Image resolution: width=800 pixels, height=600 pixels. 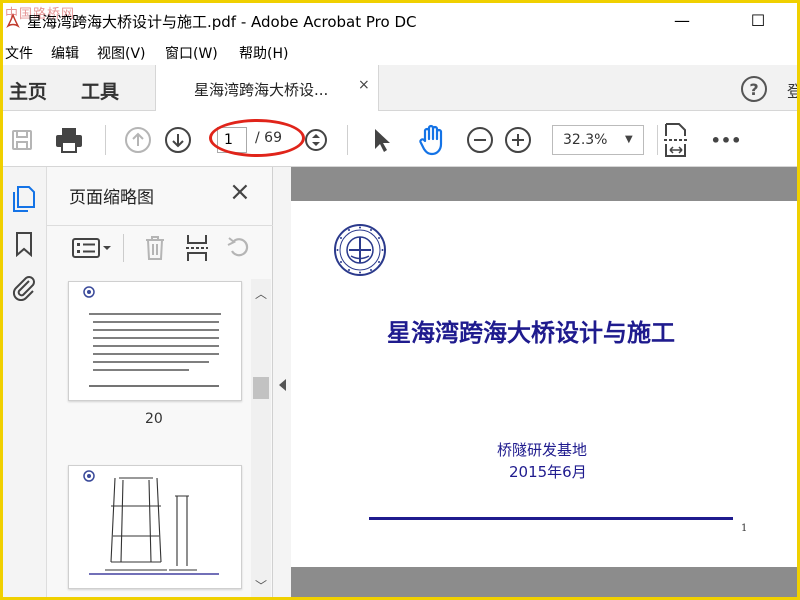 I want to click on tab-close-icon: ×, so click(x=364, y=85).